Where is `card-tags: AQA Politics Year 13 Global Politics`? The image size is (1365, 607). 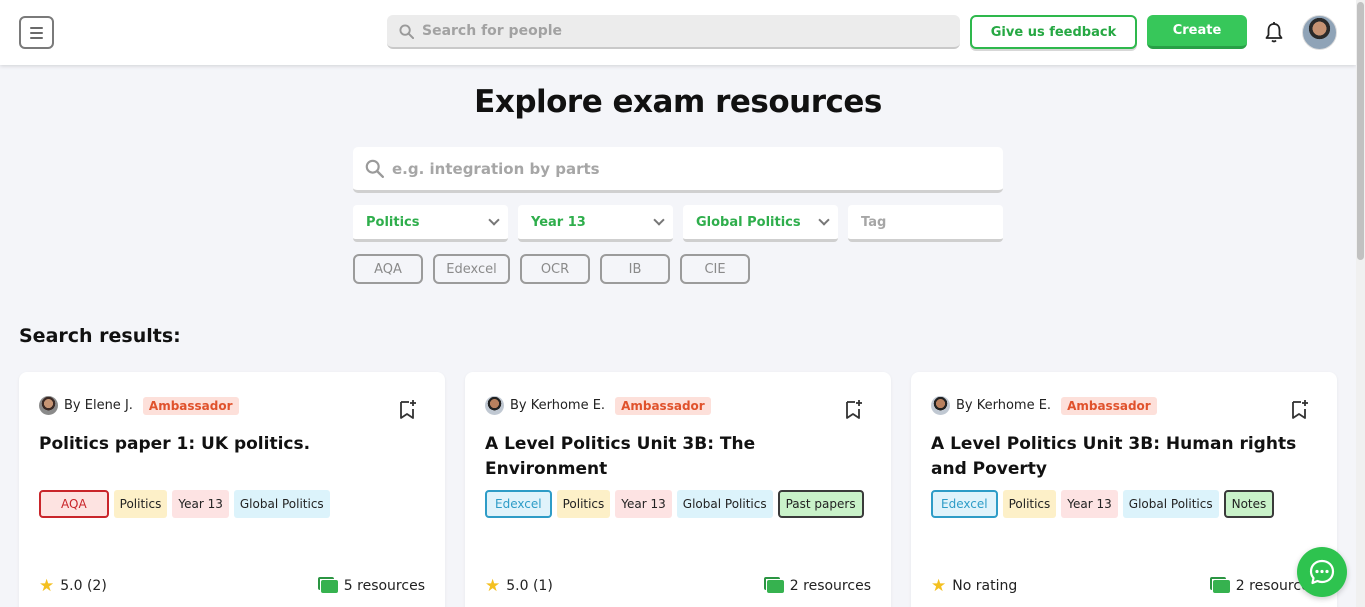 card-tags: AQA Politics Year 13 Global Politics is located at coordinates (236, 504).